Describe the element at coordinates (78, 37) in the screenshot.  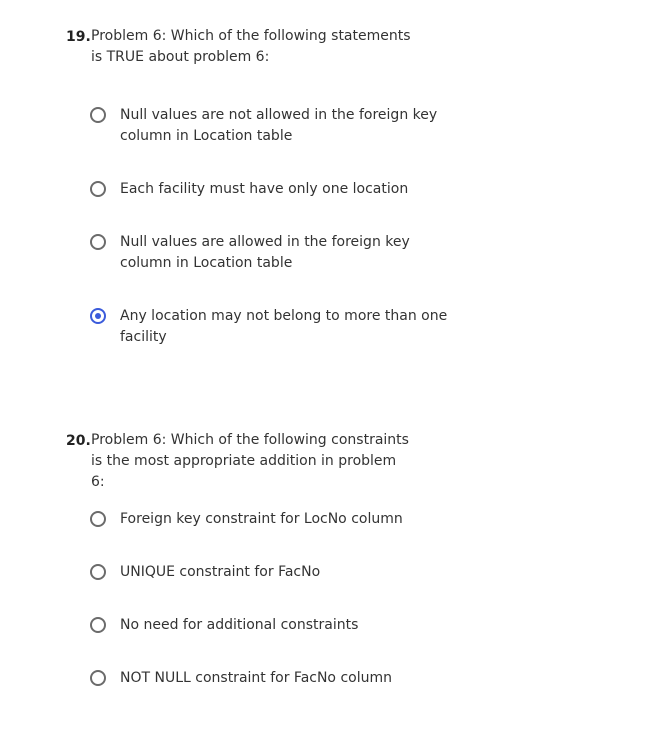
I see `question-number: 19.` at that location.